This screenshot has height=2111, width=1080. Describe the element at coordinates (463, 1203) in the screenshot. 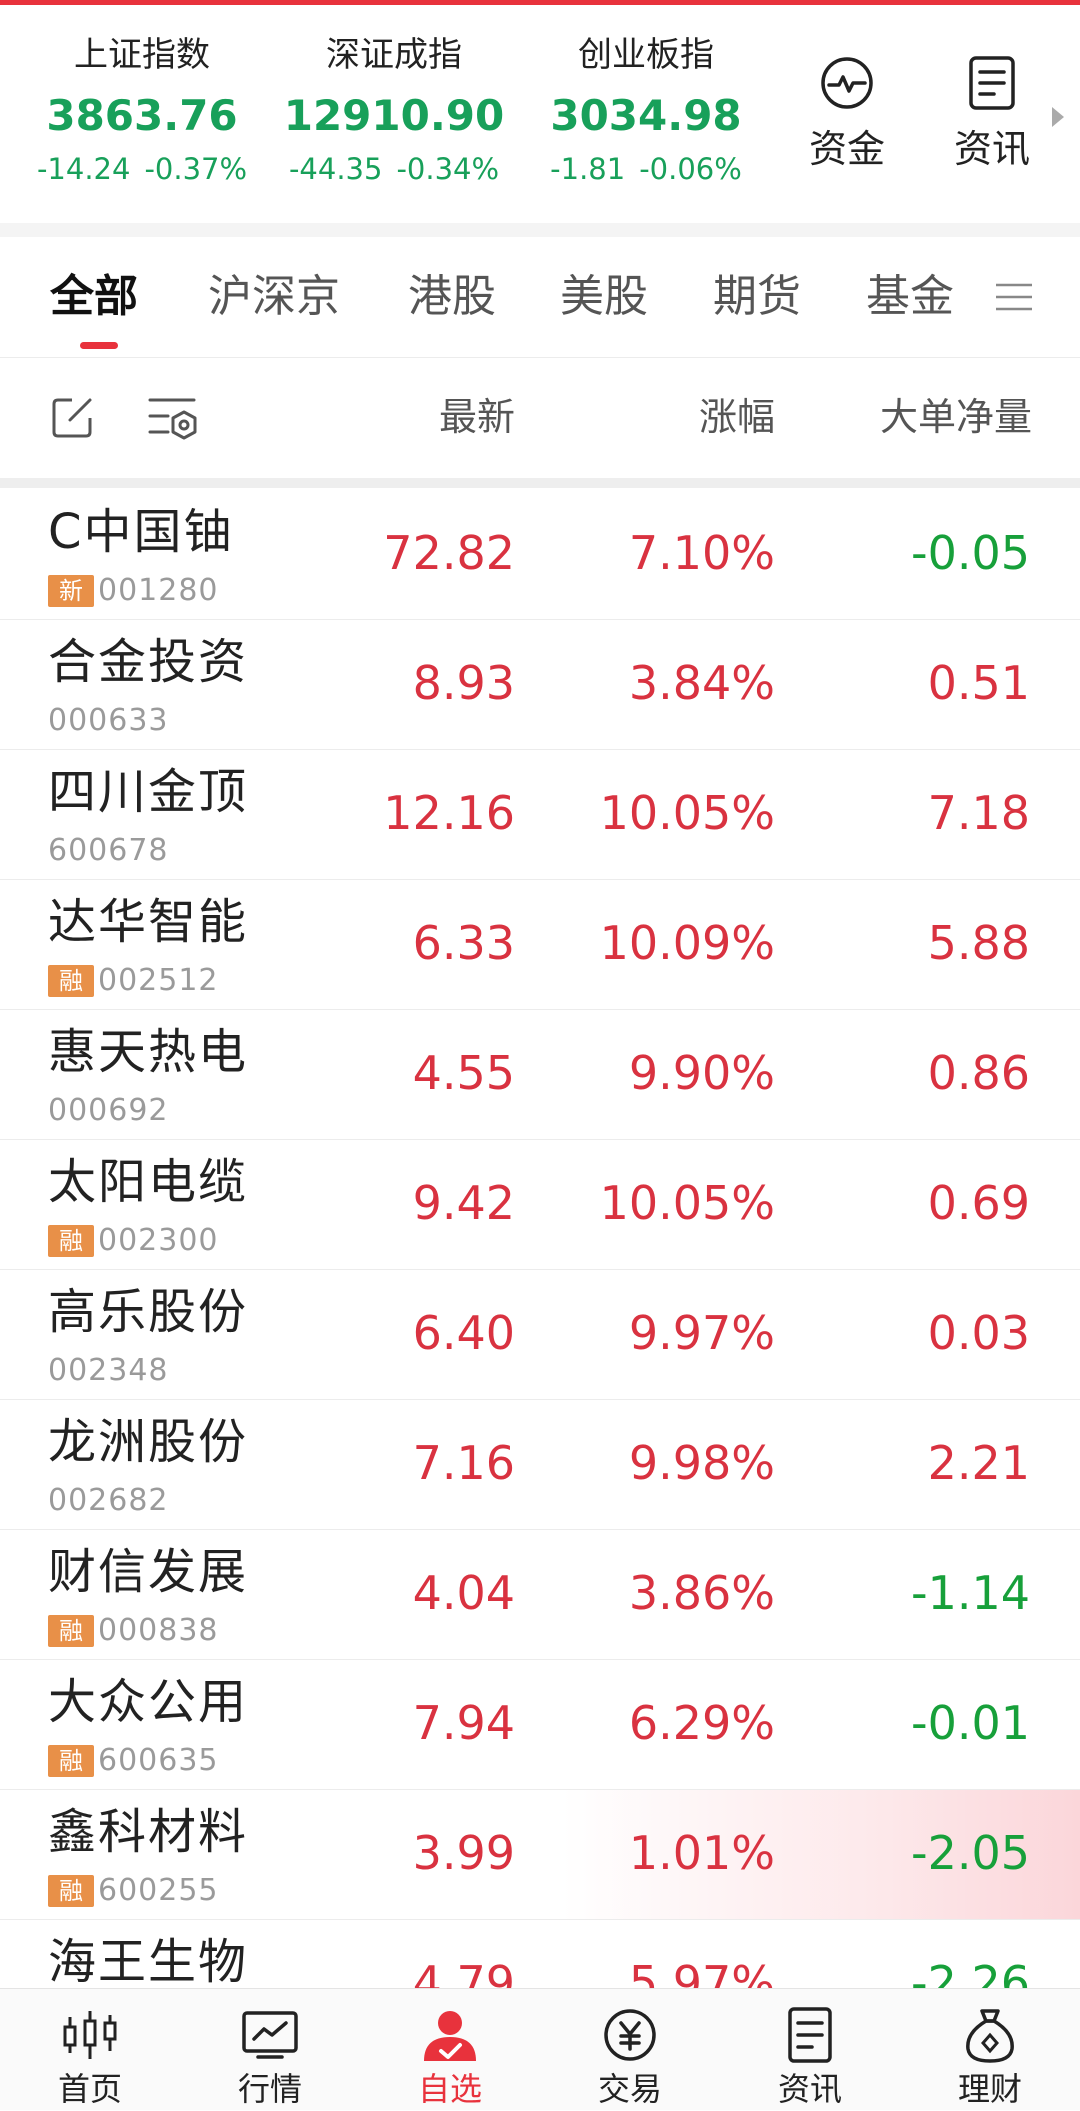

I see `stock-price: 9.42` at that location.